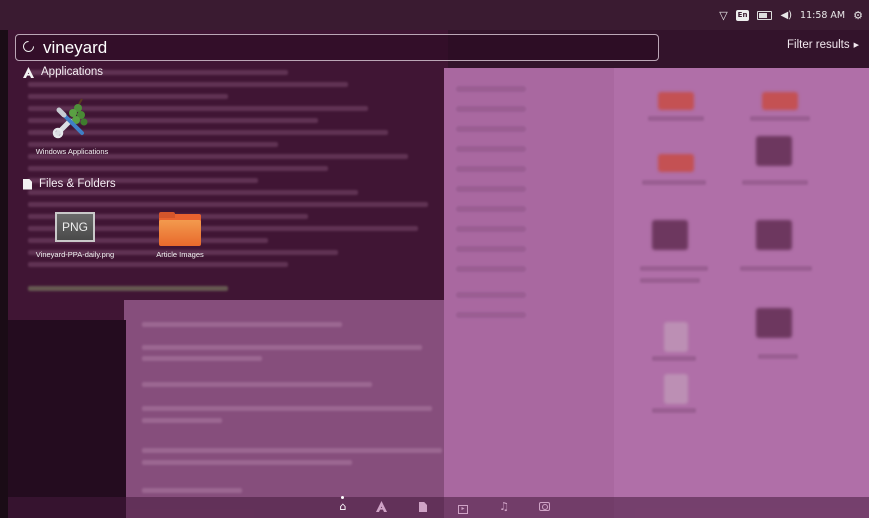  Describe the element at coordinates (544, 507) in the screenshot. I see `photos-icon` at that location.